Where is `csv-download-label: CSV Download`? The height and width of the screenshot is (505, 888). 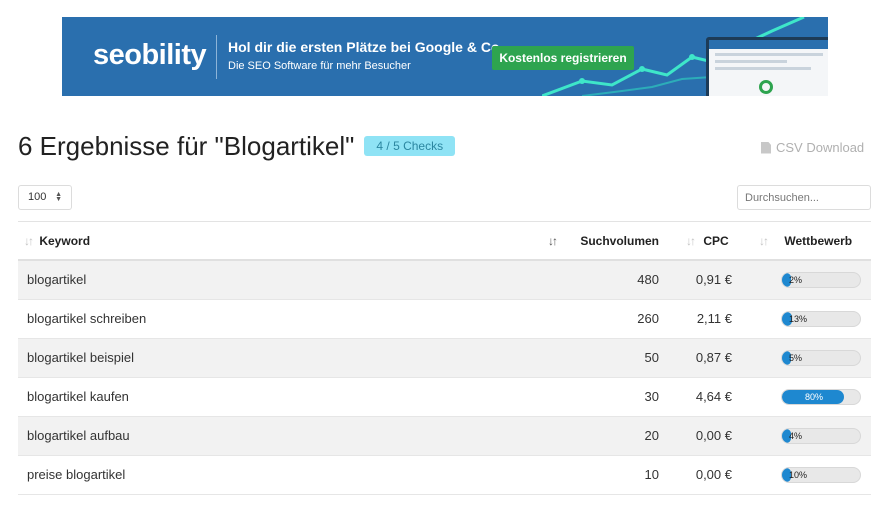
csv-download-label: CSV Download is located at coordinates (820, 147).